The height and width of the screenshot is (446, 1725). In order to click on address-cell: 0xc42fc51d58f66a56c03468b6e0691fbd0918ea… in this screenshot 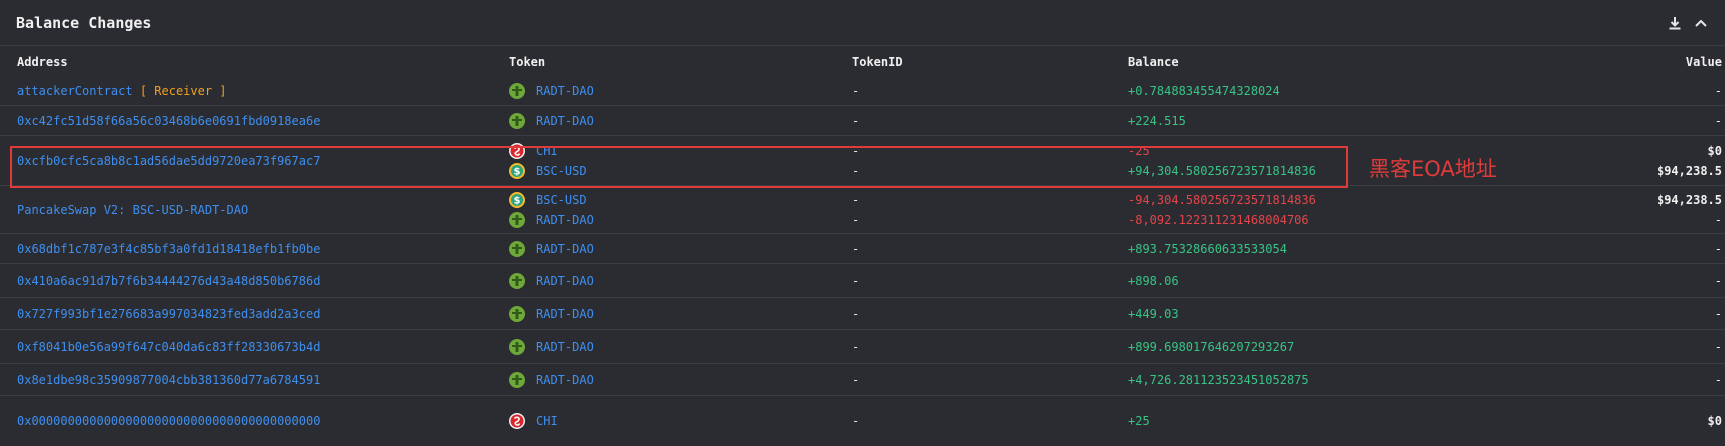, I will do `click(168, 121)`.